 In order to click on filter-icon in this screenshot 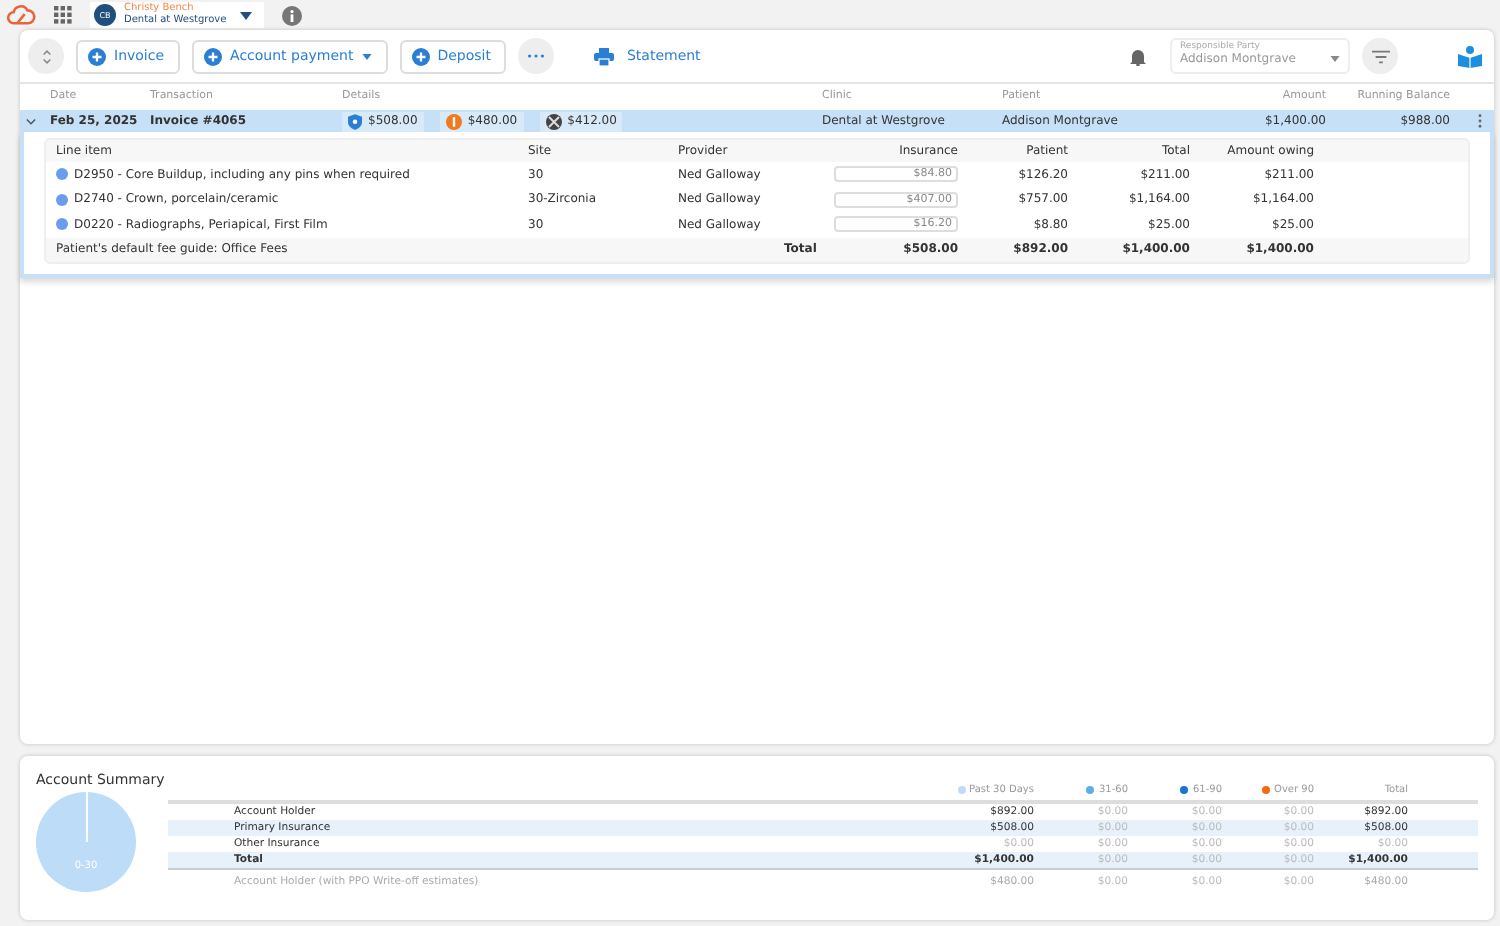, I will do `click(1380, 56)`.